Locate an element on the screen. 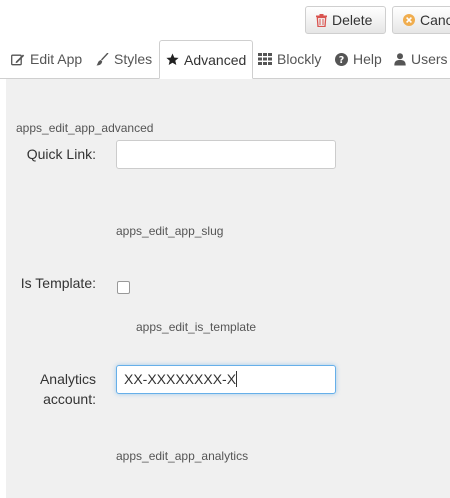 The image size is (450, 498). user-icon is located at coordinates (400, 59).